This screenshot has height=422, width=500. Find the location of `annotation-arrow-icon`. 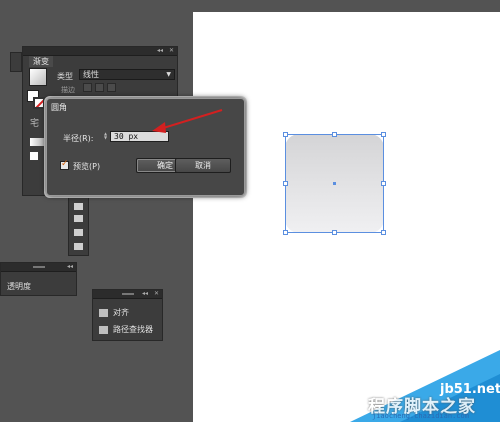

annotation-arrow-icon is located at coordinates (187, 121).